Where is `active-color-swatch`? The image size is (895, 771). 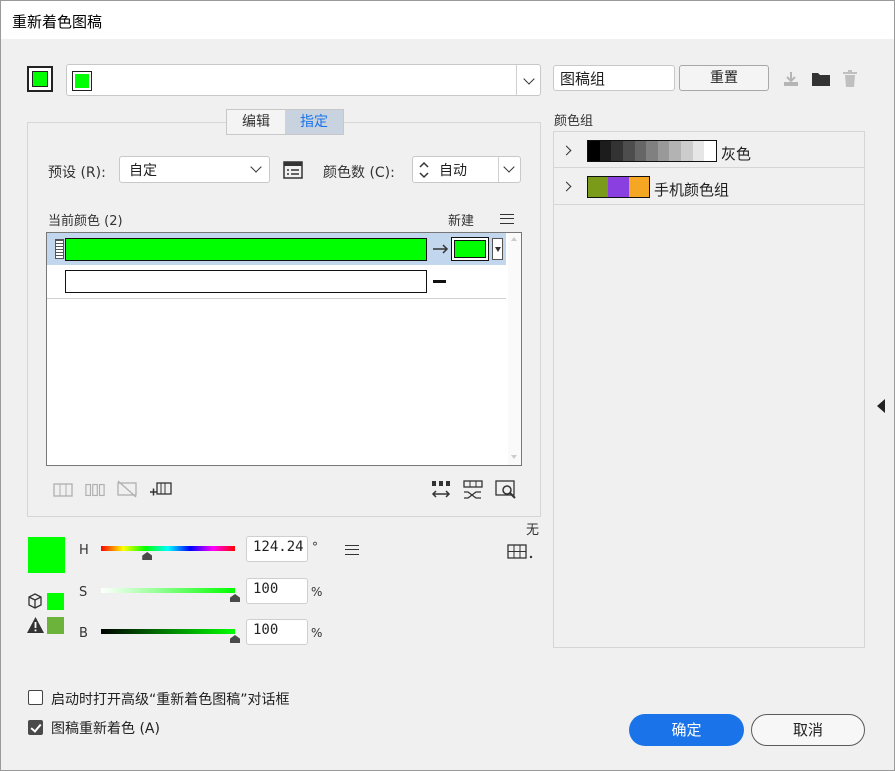
active-color-swatch is located at coordinates (40, 79).